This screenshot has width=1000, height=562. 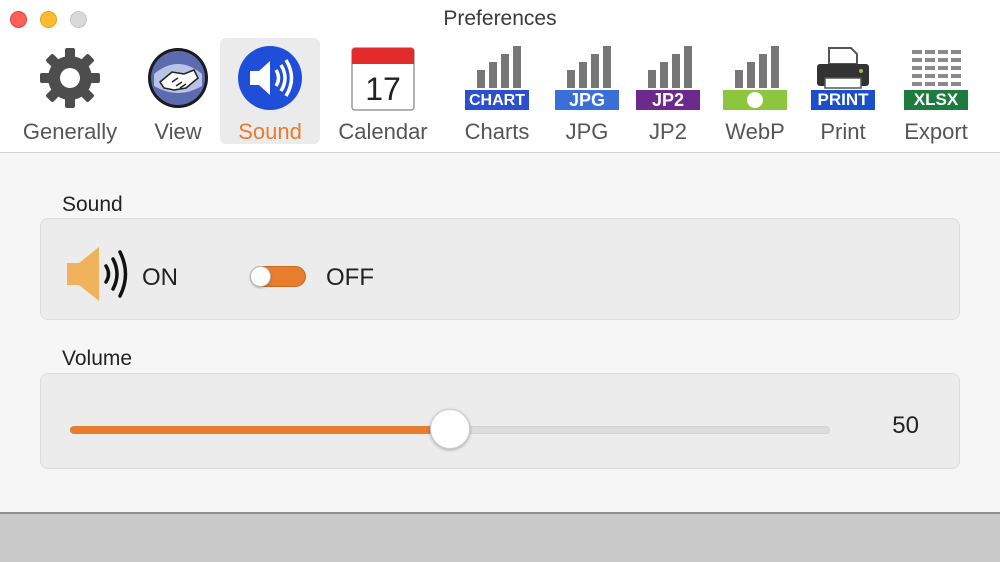 I want to click on xlsx-badge-text: XLSX, so click(x=936, y=99).